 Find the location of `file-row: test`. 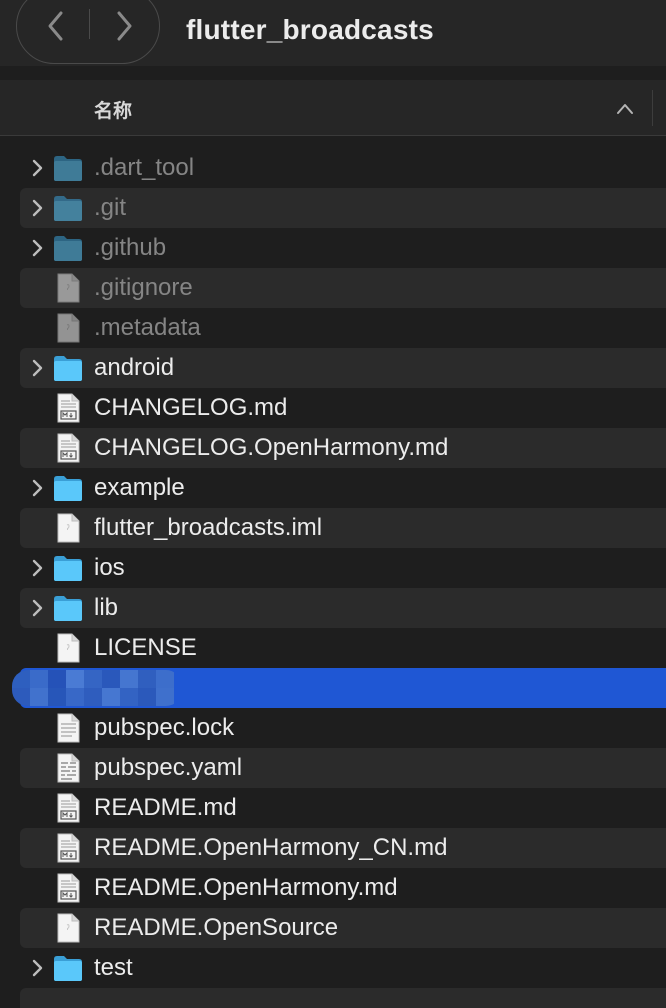

file-row: test is located at coordinates (333, 968).